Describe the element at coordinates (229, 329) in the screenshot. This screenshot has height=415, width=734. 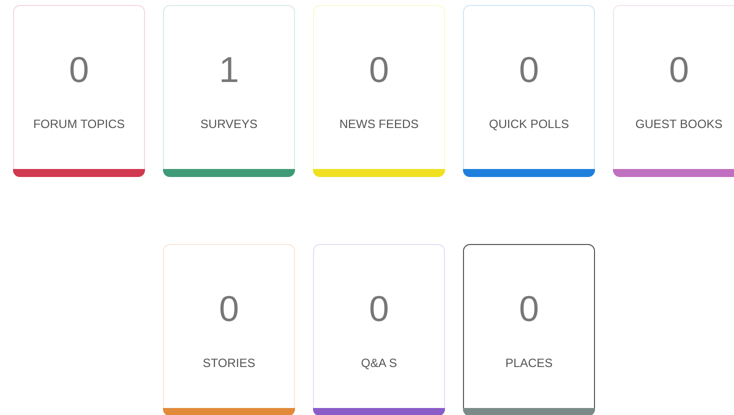
I see `stat-card: 0 STORIES` at that location.